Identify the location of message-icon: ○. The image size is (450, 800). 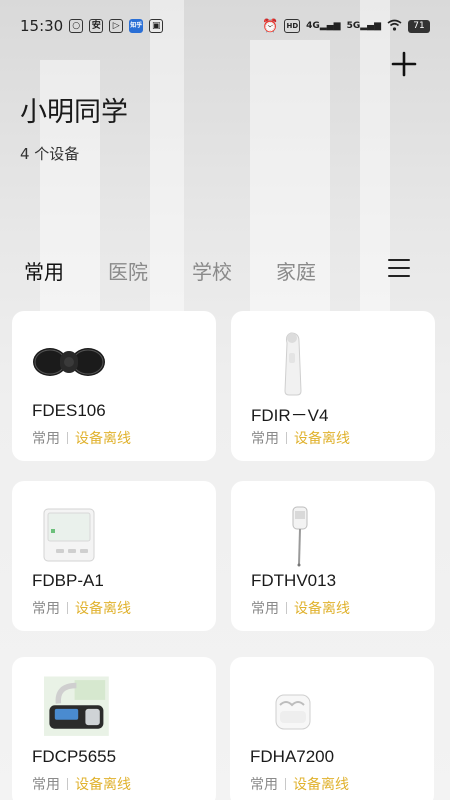
(76, 26).